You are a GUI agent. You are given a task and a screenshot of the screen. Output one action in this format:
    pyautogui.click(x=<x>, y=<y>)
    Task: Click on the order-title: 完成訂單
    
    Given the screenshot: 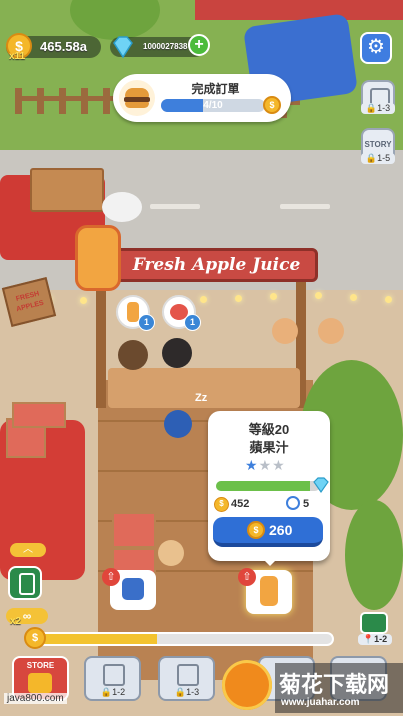 What is the action you would take?
    pyautogui.click(x=215, y=89)
    